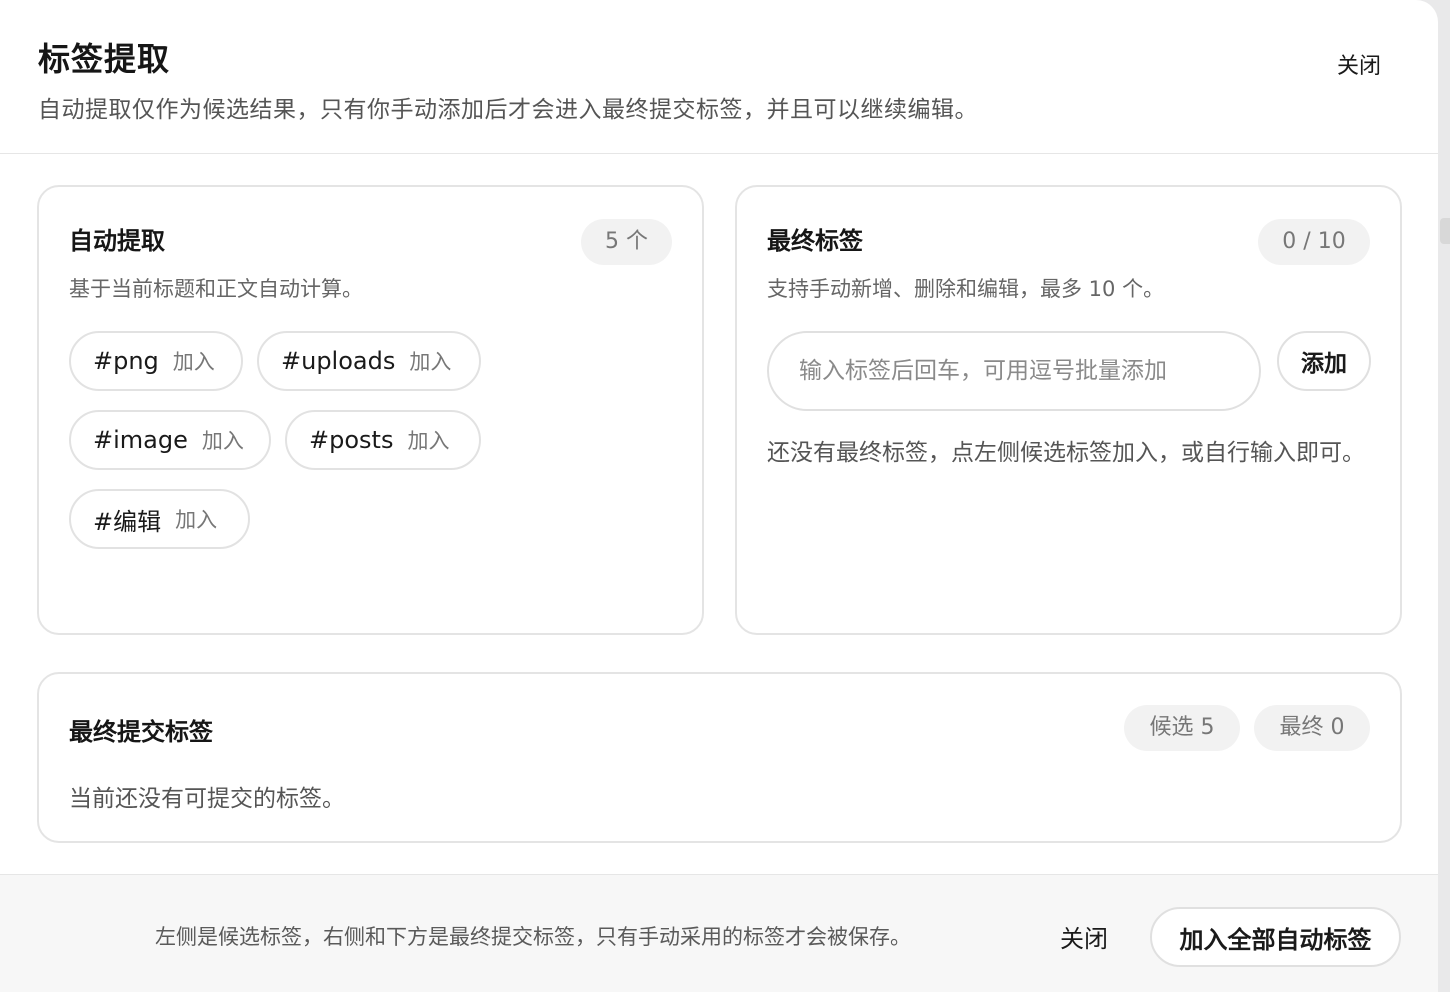 This screenshot has height=992, width=1450. I want to click on candidate-chip-png: #png 加入, so click(156, 361).